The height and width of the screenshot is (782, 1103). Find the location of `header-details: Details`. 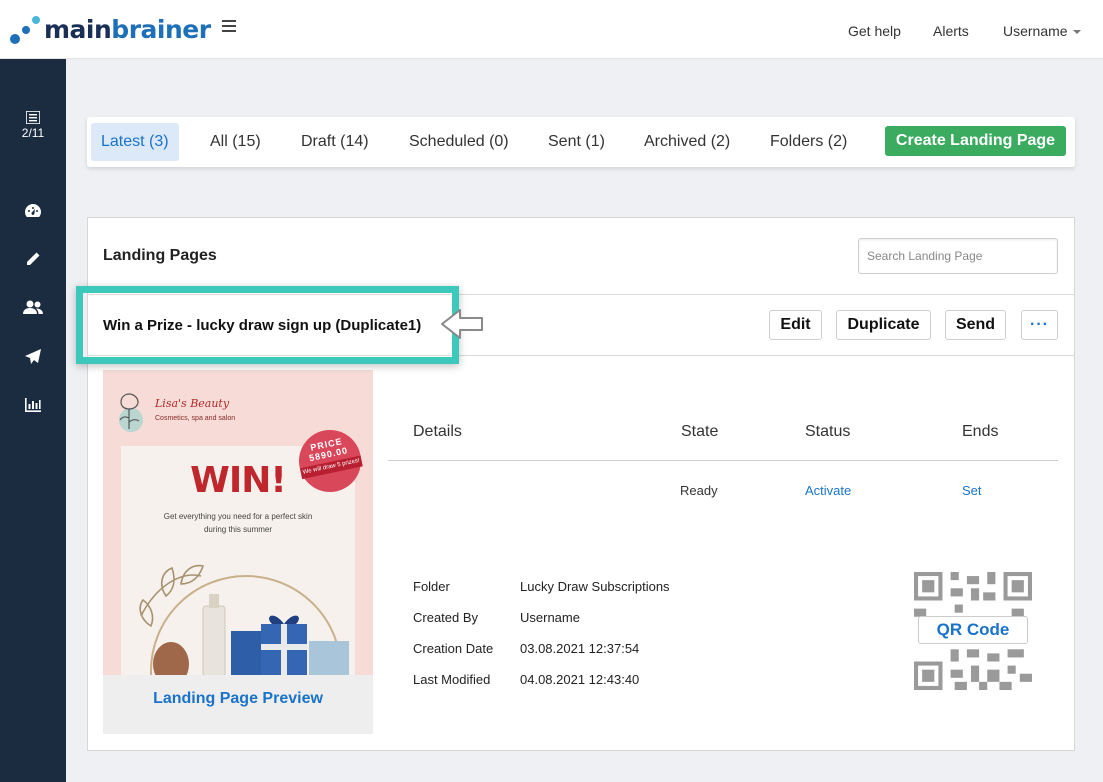

header-details: Details is located at coordinates (437, 431).